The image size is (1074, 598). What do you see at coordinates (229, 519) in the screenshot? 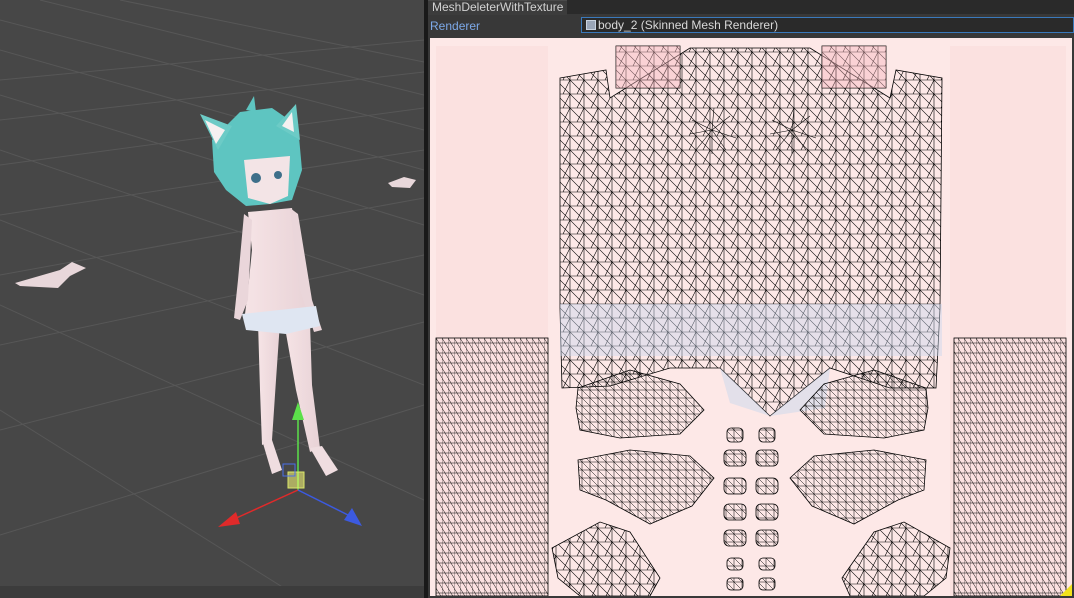
I see `x-axis-arrow-icon` at bounding box center [229, 519].